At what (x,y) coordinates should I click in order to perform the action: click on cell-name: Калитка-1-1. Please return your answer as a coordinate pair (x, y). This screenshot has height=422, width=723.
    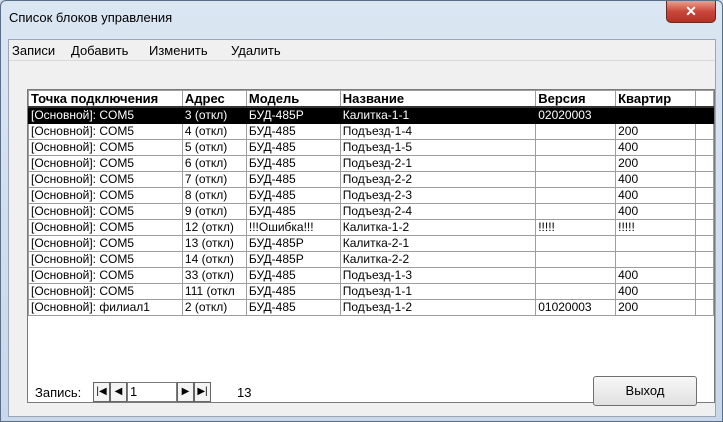
    Looking at the image, I should click on (438, 115).